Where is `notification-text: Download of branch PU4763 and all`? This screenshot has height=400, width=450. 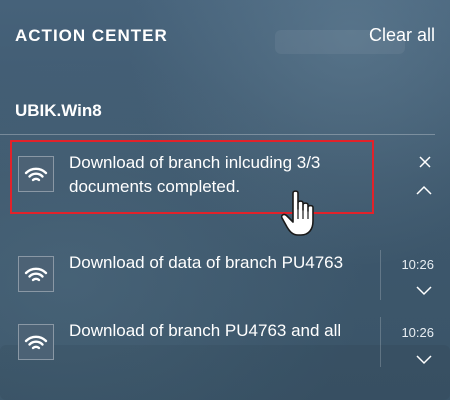 notification-text: Download of branch PU4763 and all is located at coordinates (205, 330).